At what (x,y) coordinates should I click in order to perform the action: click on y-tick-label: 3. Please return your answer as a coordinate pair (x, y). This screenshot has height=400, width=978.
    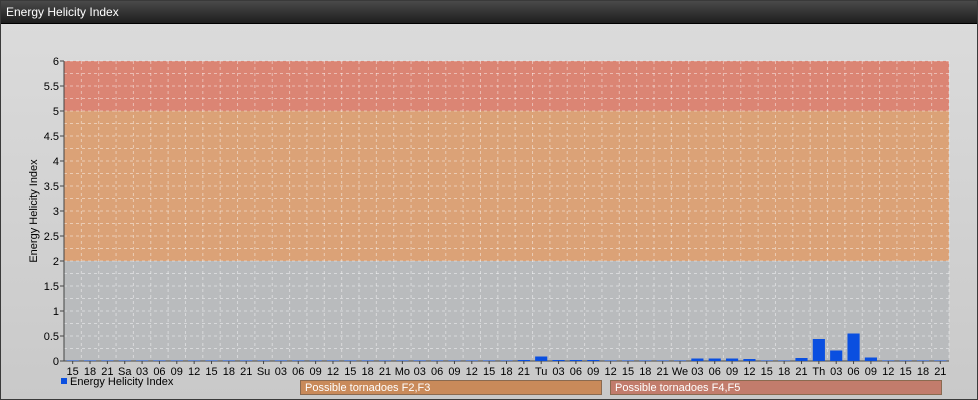
    Looking at the image, I should click on (56, 212).